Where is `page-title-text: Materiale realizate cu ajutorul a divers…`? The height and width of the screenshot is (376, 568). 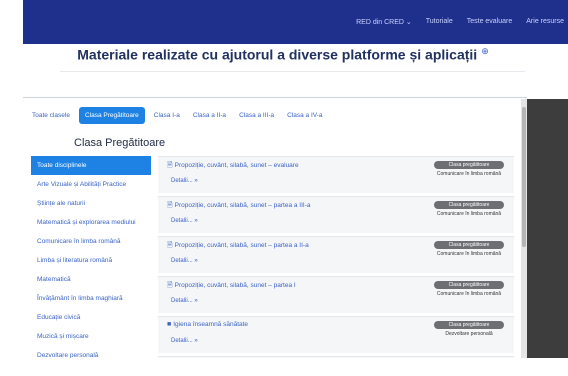 page-title-text: Materiale realizate cu ajutorul a divers… is located at coordinates (277, 54).